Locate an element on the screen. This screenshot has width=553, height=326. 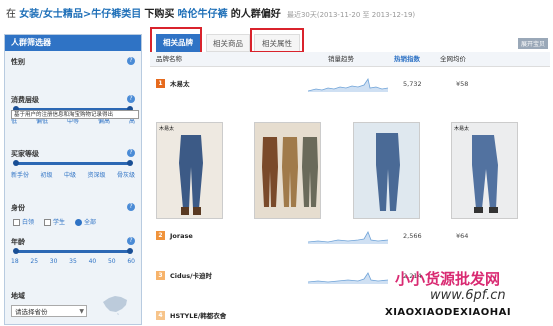
breadcrumb-brand-link: 哈伦牛仔裤 is located at coordinates (203, 14).